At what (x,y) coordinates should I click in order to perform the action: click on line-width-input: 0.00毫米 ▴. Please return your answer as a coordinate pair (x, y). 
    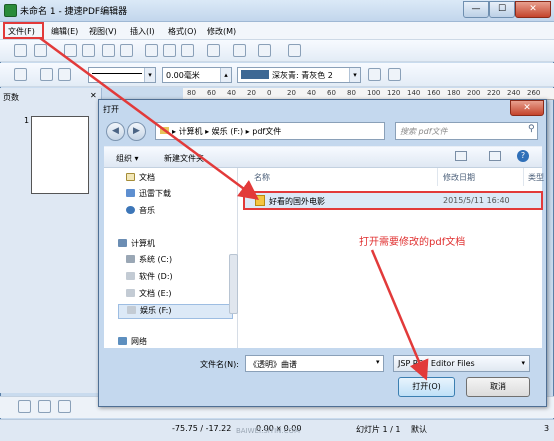
    Looking at the image, I should click on (197, 75).